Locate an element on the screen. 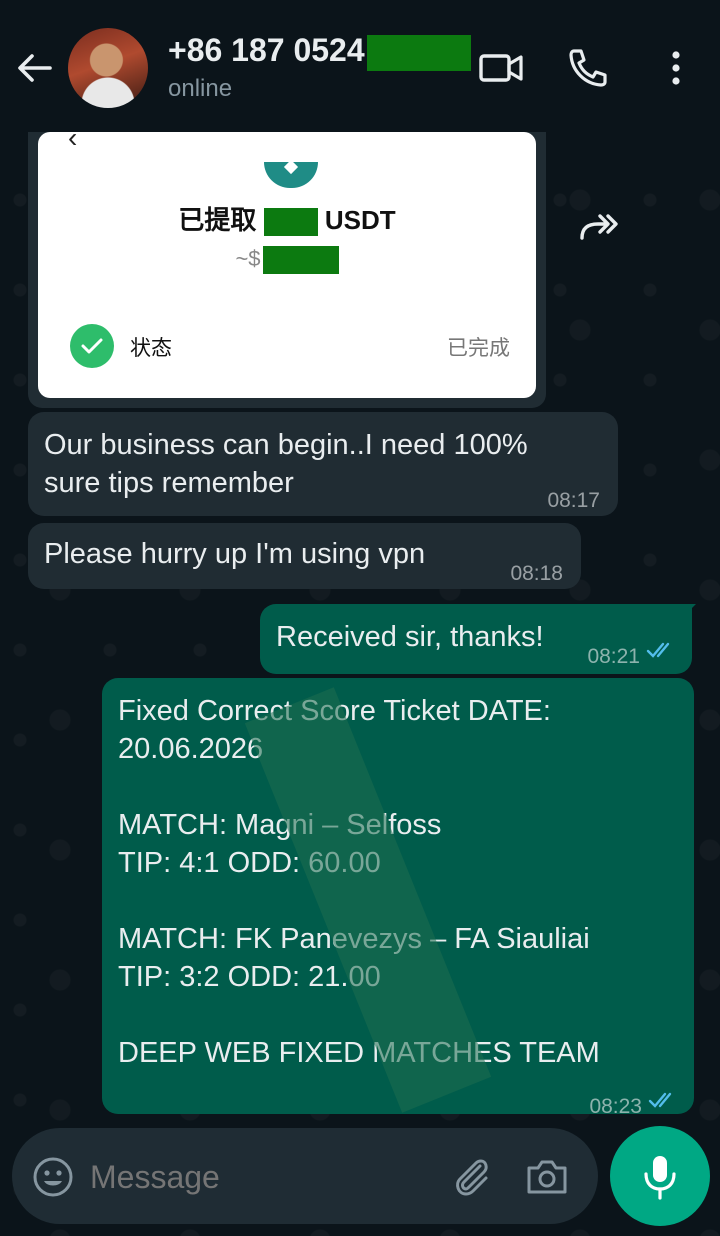  message-bubble-outgoing: Received sir, thanks! 08:21 is located at coordinates (476, 639).